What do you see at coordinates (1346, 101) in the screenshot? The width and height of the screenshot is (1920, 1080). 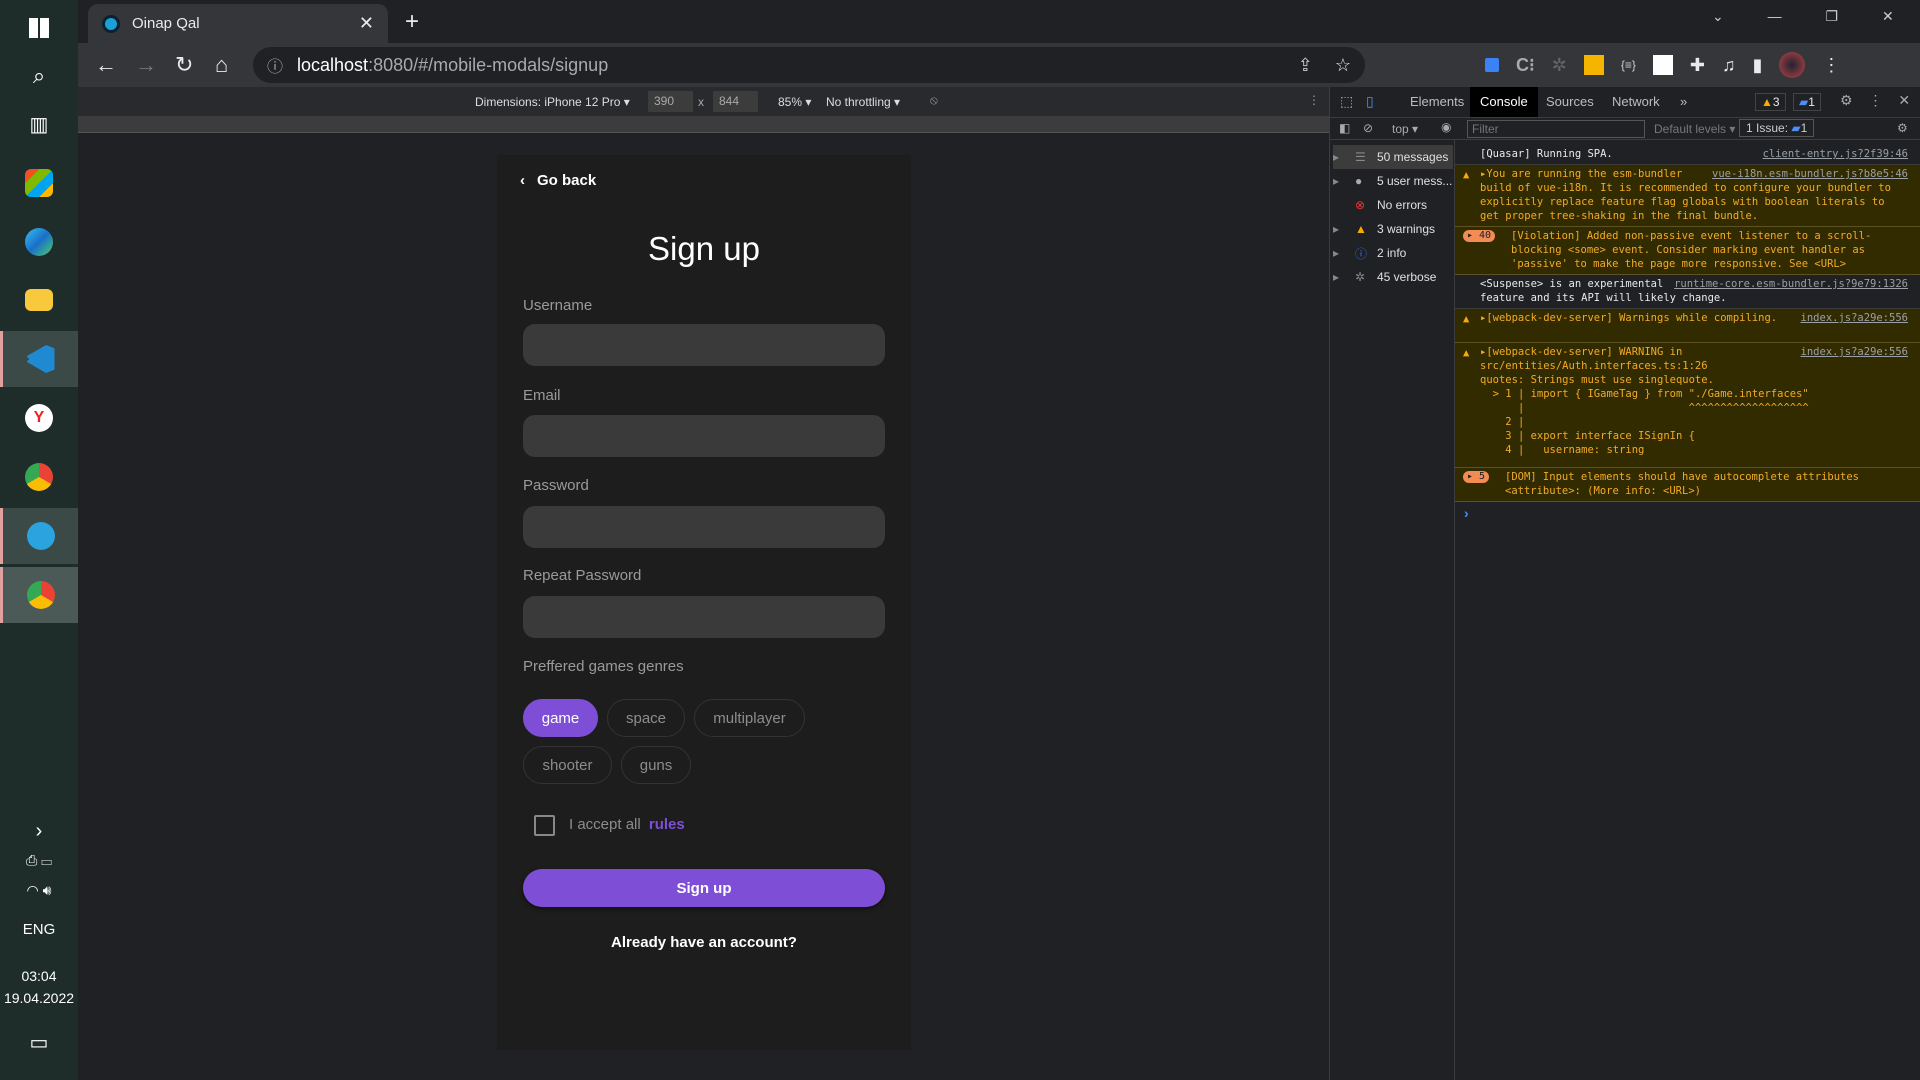 I see `inspect-element-icon: ⬚` at bounding box center [1346, 101].